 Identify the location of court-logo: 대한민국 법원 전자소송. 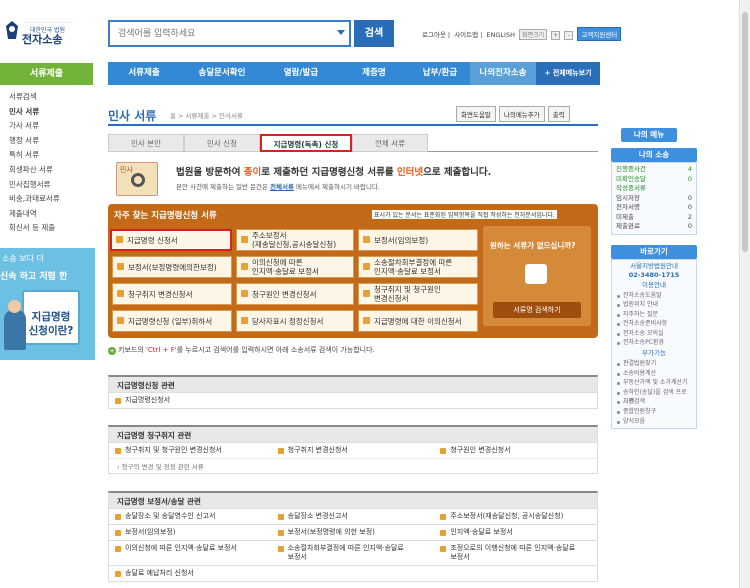
(49, 33).